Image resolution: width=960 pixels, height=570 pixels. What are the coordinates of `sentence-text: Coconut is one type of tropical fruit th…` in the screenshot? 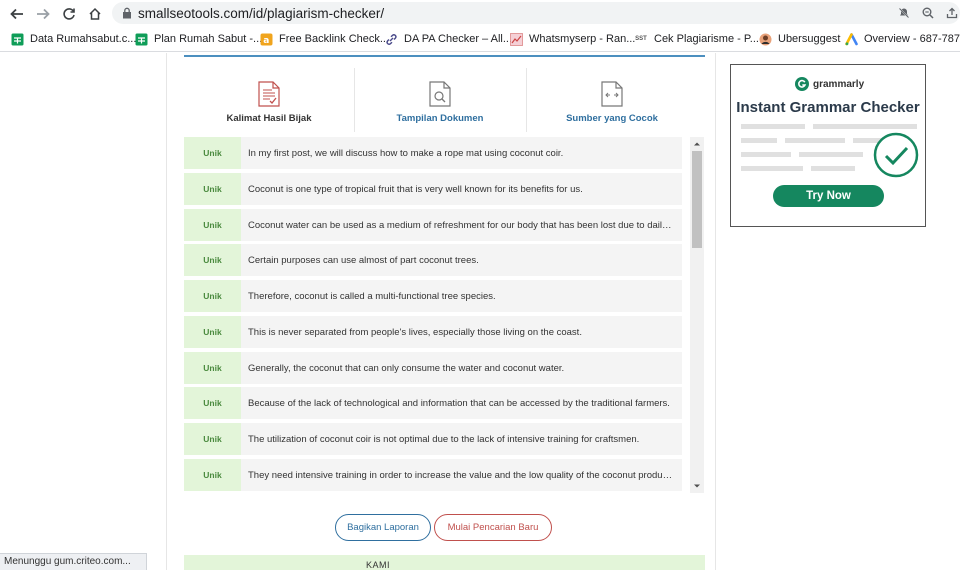 It's located at (415, 189).